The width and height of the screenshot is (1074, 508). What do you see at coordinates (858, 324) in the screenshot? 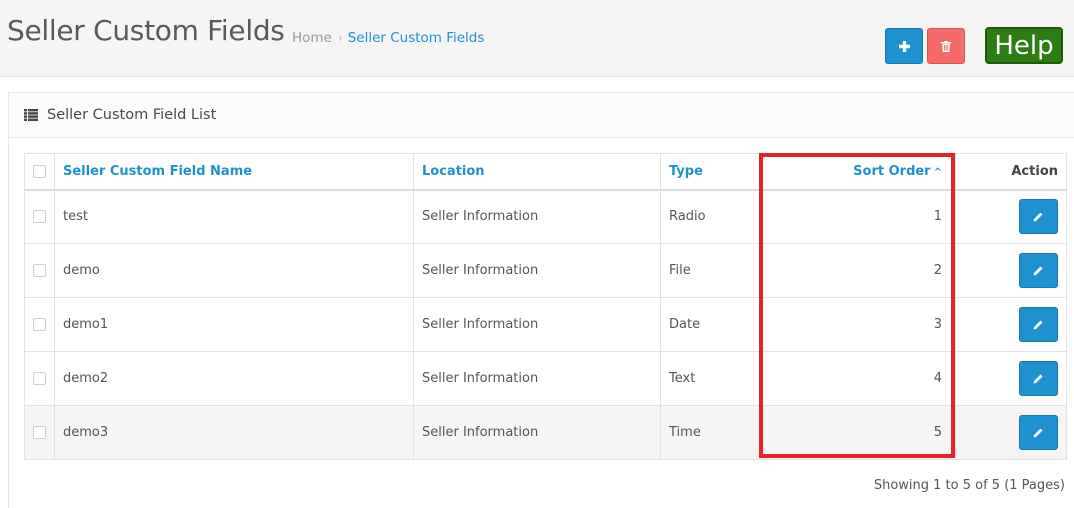
I see `cell-sort-order: 3` at bounding box center [858, 324].